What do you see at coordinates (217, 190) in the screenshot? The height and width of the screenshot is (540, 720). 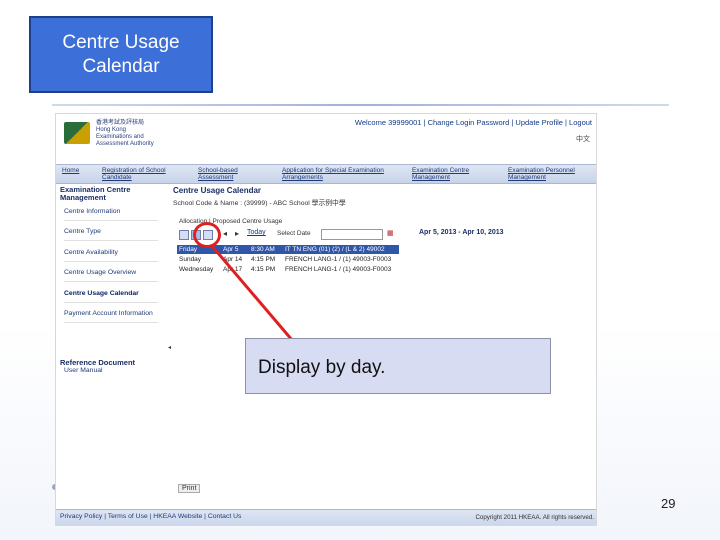 I see `page-title: Centre Usage Calendar` at bounding box center [217, 190].